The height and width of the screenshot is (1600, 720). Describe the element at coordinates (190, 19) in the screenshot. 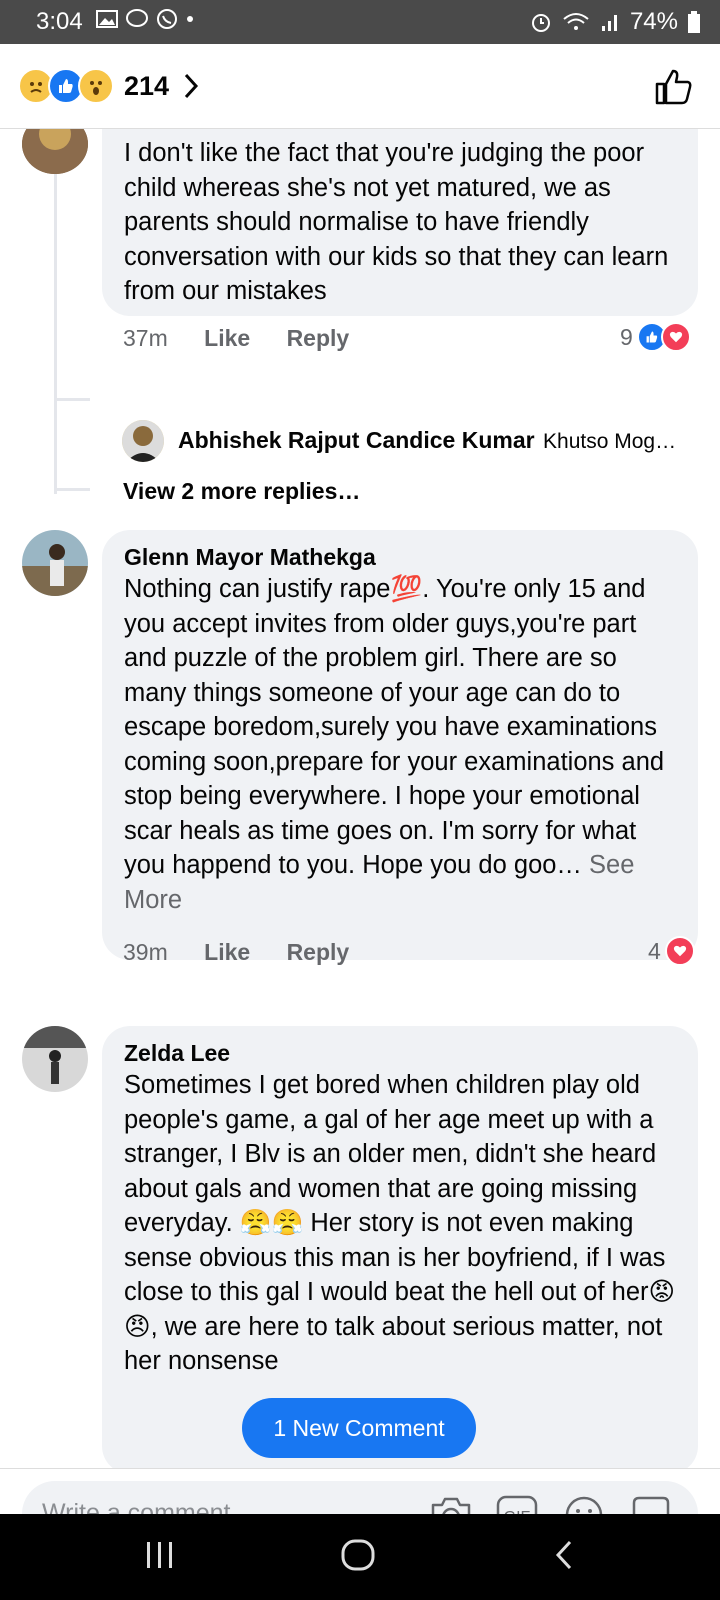

I see `dot-icon` at that location.